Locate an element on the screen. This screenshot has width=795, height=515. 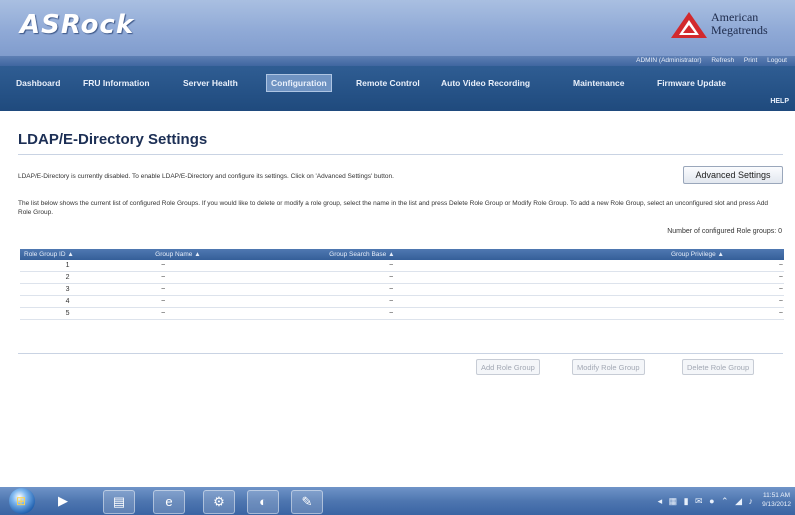
add-role-group-button: Add Role Group is located at coordinates (508, 367).